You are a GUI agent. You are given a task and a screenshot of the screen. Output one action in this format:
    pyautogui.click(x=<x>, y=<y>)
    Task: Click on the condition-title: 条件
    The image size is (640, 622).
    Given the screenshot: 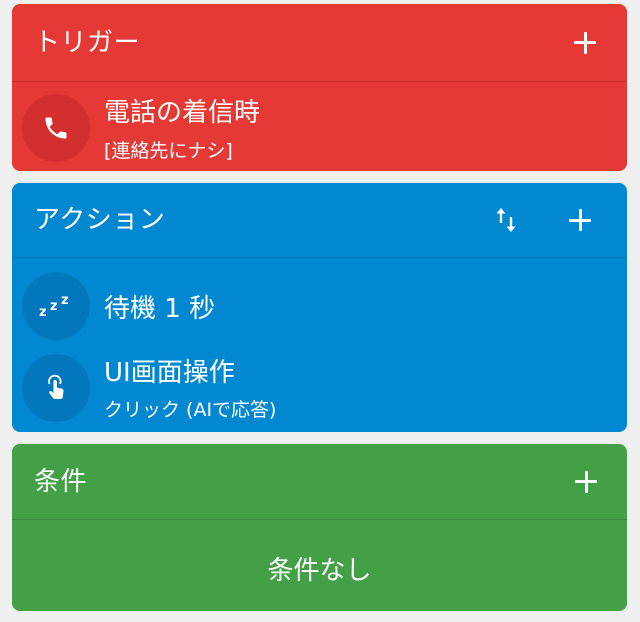 What is the action you would take?
    pyautogui.click(x=61, y=481)
    